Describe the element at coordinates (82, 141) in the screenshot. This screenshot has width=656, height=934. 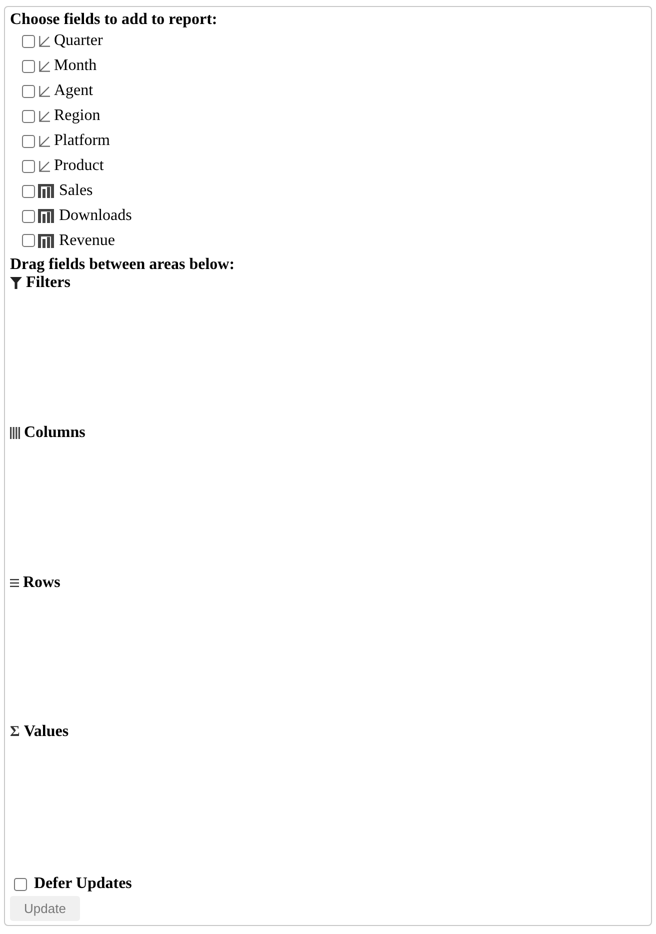
I see `field-label: Platform` at that location.